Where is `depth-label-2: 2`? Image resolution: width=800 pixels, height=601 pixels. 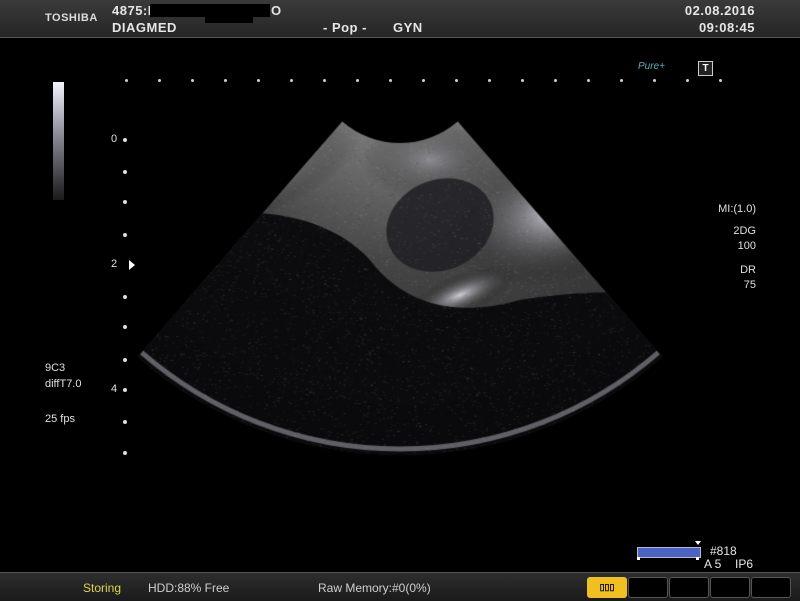
depth-label-2: 2 is located at coordinates (114, 264).